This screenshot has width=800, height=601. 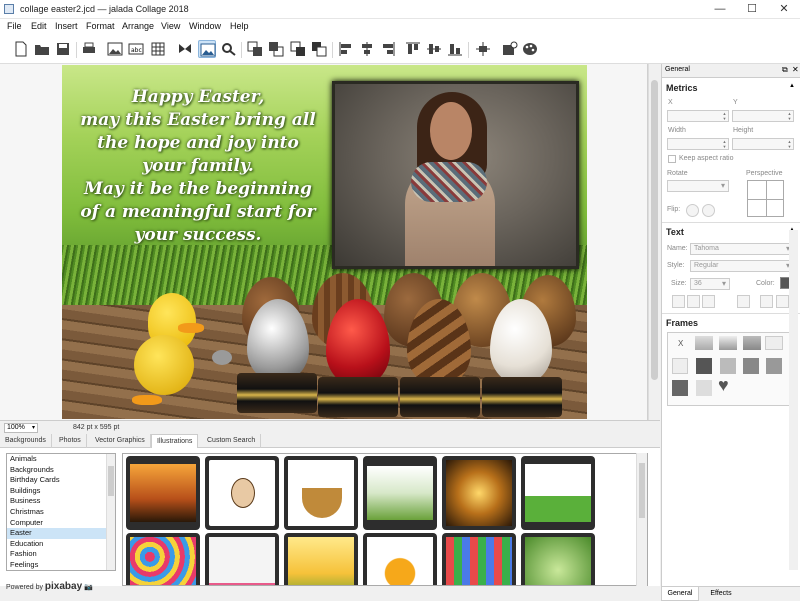 What do you see at coordinates (61, 565) in the screenshot?
I see `list-item: Feelings` at bounding box center [61, 565].